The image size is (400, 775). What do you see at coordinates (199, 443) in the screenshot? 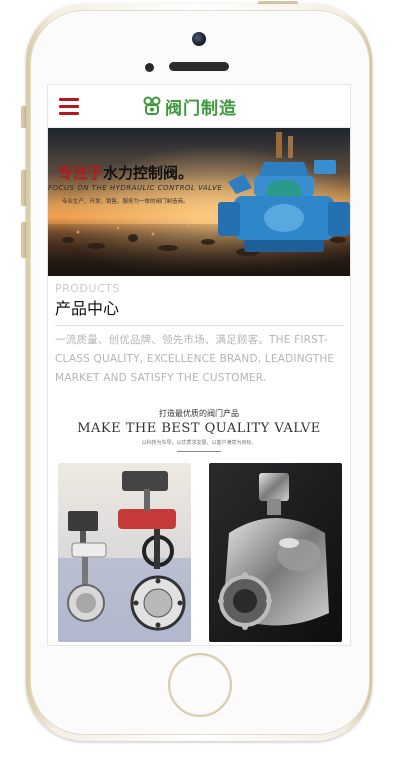
I see `slogan-small: 以科技为先导，以优质求发展，以客户满意为目标。` at bounding box center [199, 443].